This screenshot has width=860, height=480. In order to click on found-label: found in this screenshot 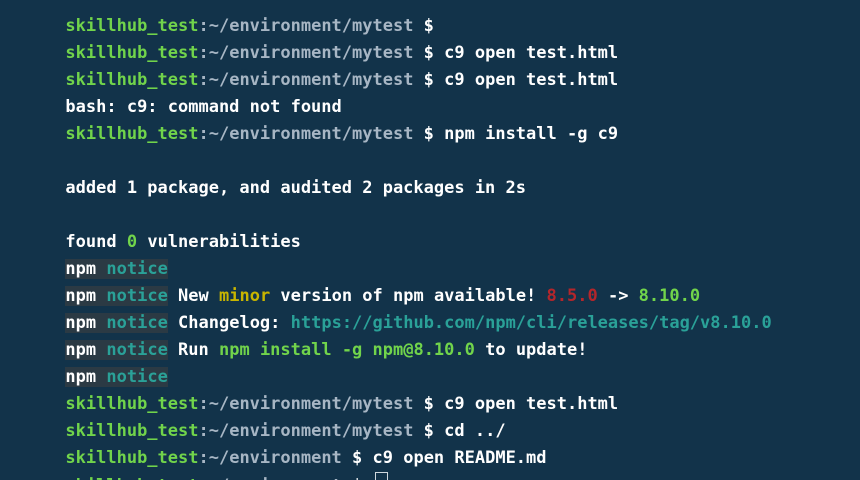, I will do `click(96, 242)`.